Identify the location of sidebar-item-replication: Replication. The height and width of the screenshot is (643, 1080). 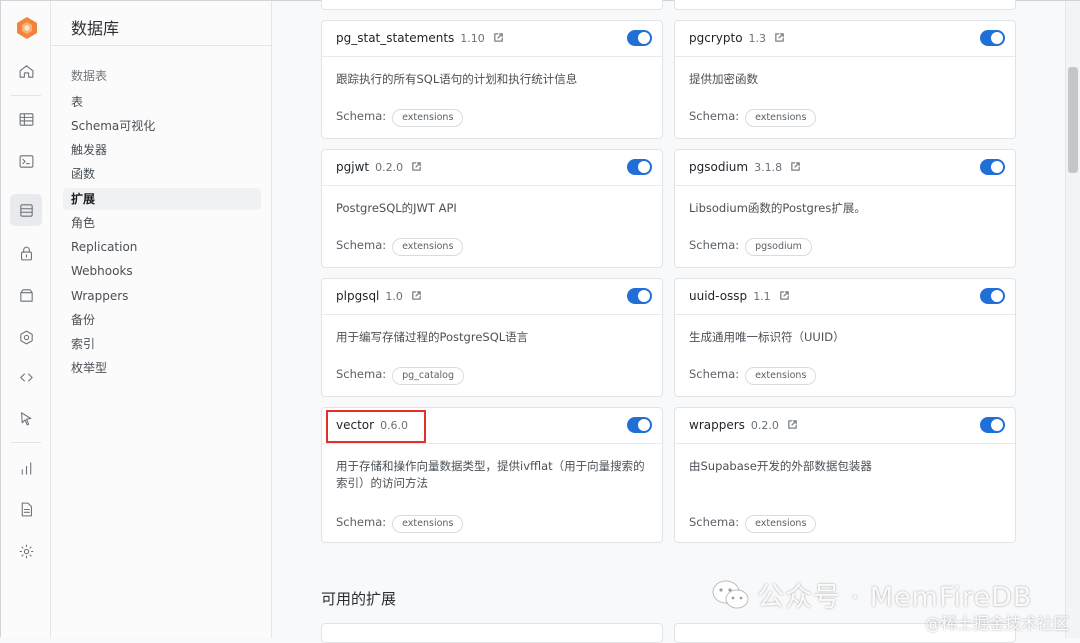
(162, 247).